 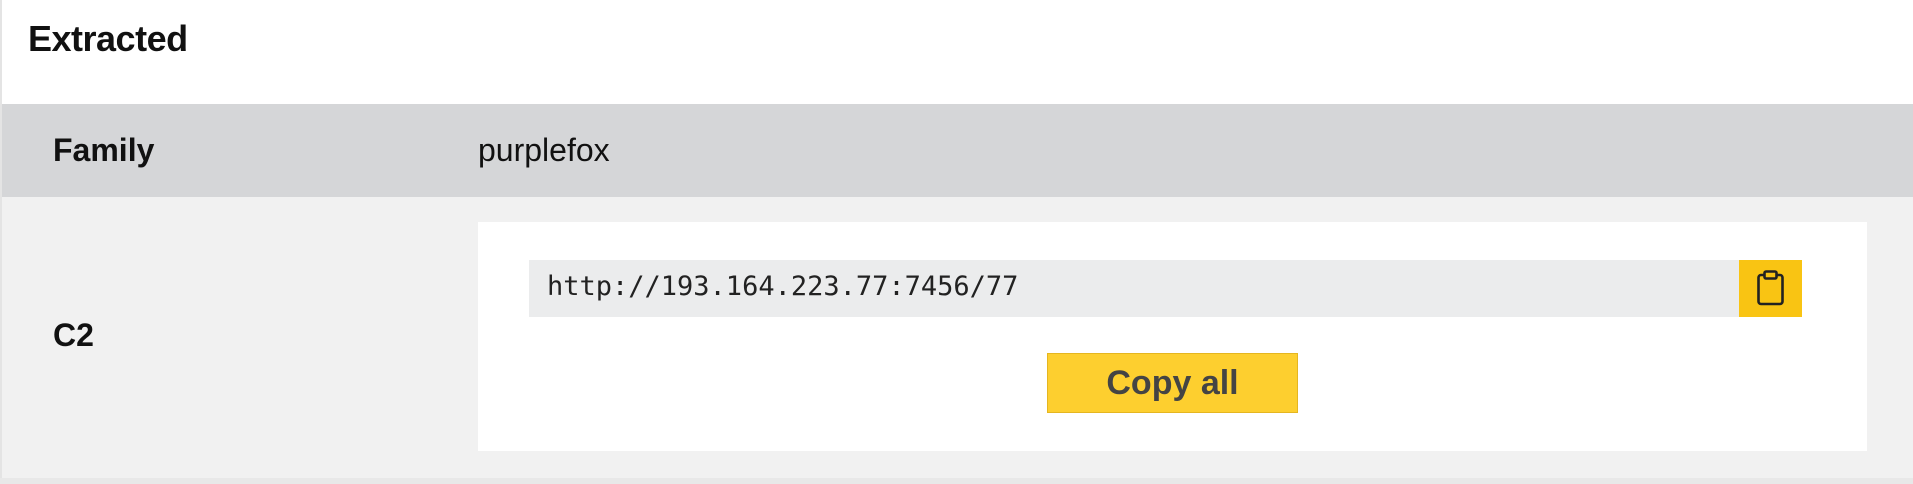 I want to click on family-value: purplefox, so click(x=544, y=150).